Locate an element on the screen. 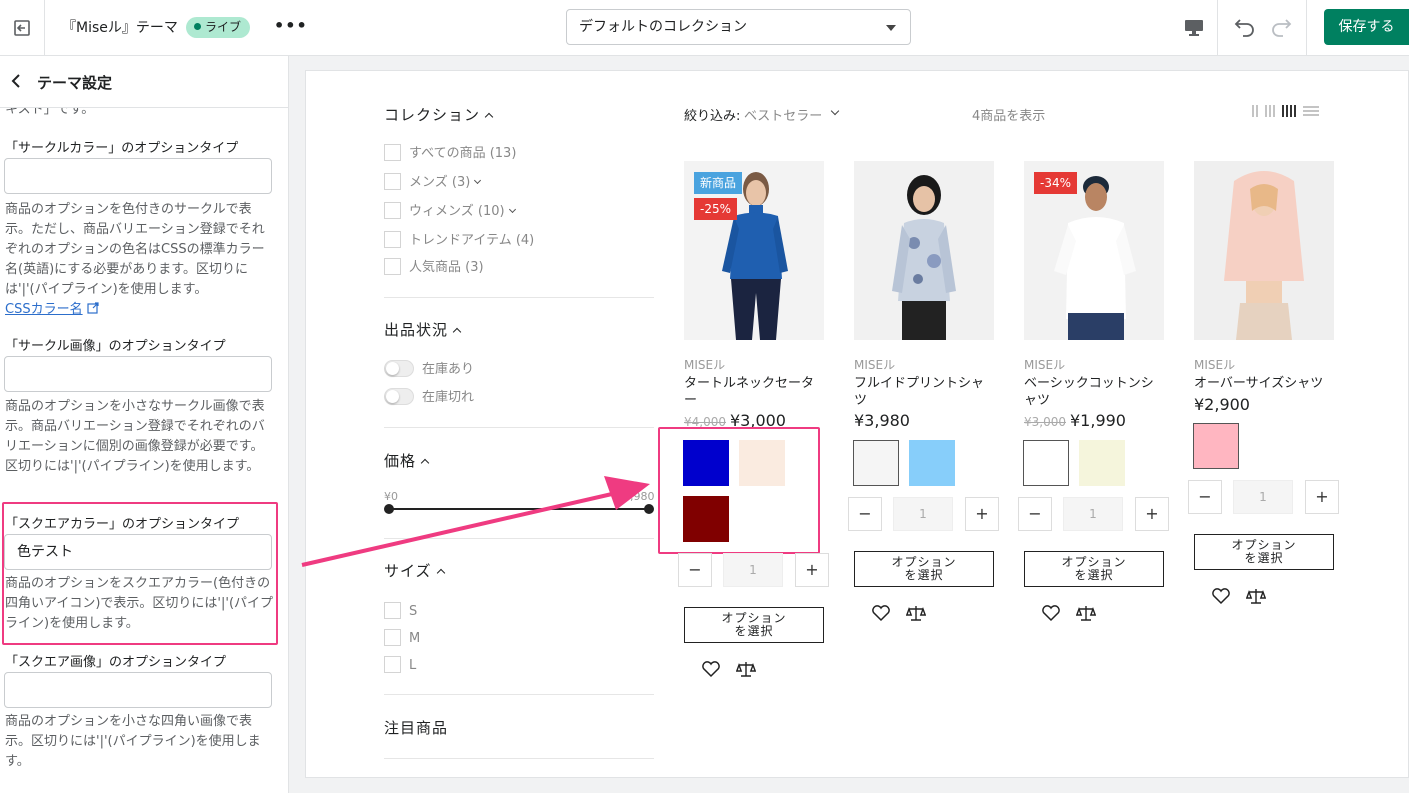 This screenshot has width=1409, height=793. device-preview-button is located at coordinates (1194, 28).